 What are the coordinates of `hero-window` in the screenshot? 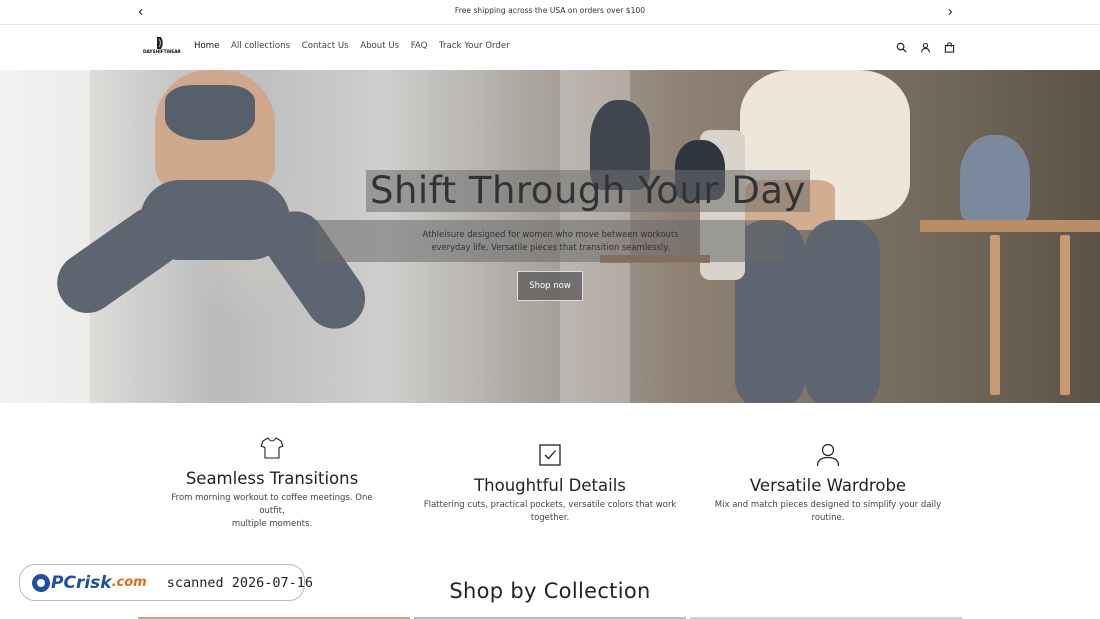 It's located at (45, 236).